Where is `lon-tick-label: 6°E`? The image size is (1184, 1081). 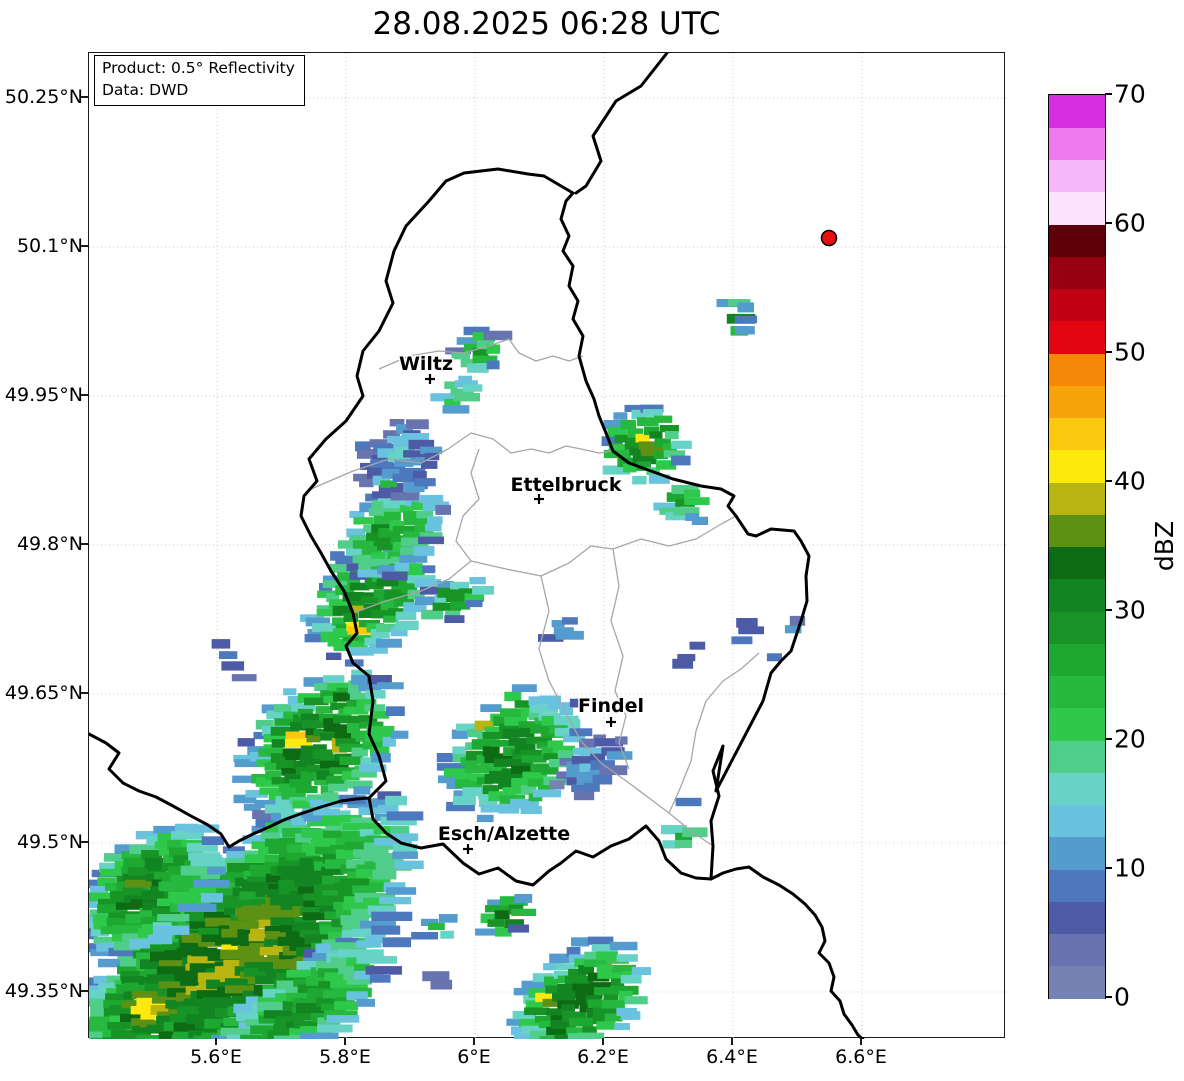
lon-tick-label: 6°E is located at coordinates (474, 1057).